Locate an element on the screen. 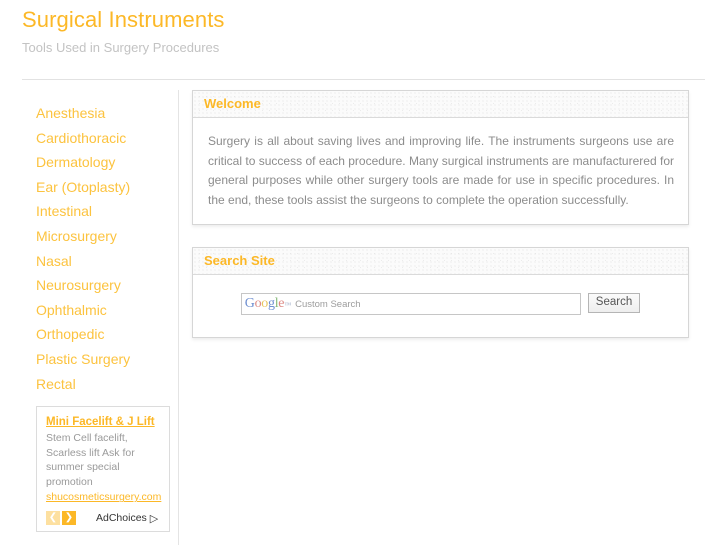  search-panel-body: Google ™ Custom Search Search is located at coordinates (440, 306).